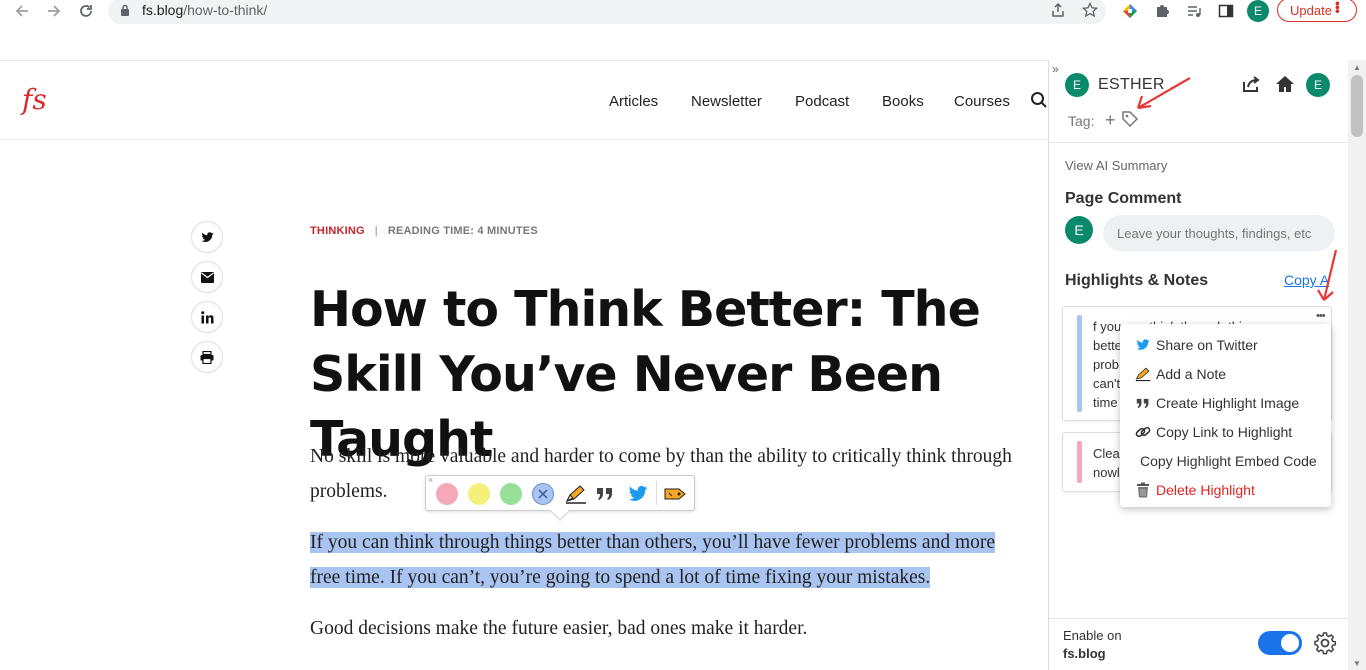 The image size is (1366, 670). I want to click on menu-label: Share on Twitter, so click(1207, 345).